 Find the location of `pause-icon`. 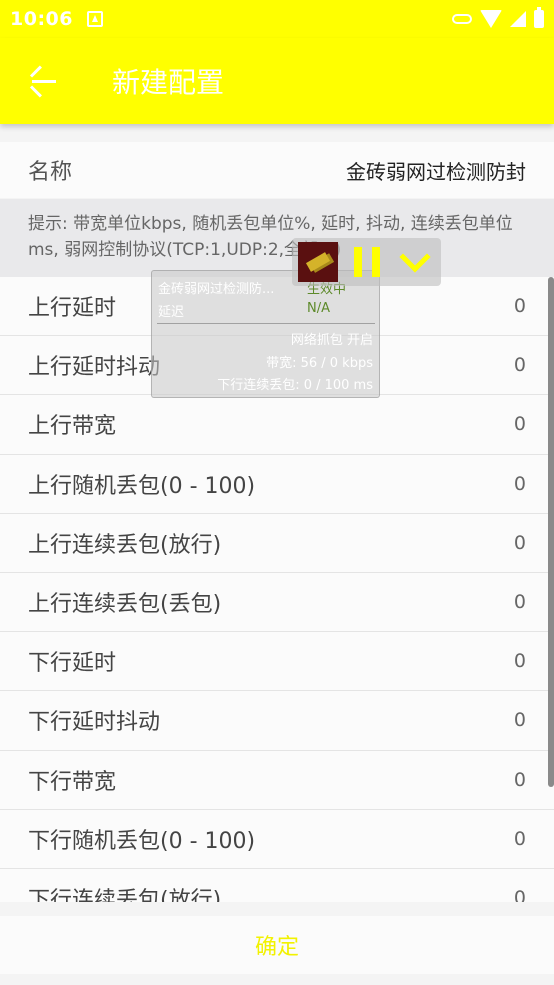

pause-icon is located at coordinates (367, 262).